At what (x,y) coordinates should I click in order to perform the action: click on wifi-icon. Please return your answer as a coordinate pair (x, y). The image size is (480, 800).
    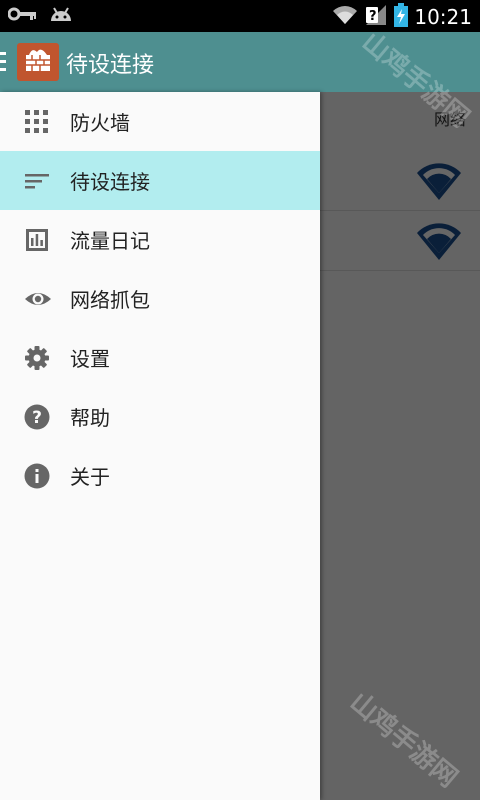
    Looking at the image, I should click on (345, 17).